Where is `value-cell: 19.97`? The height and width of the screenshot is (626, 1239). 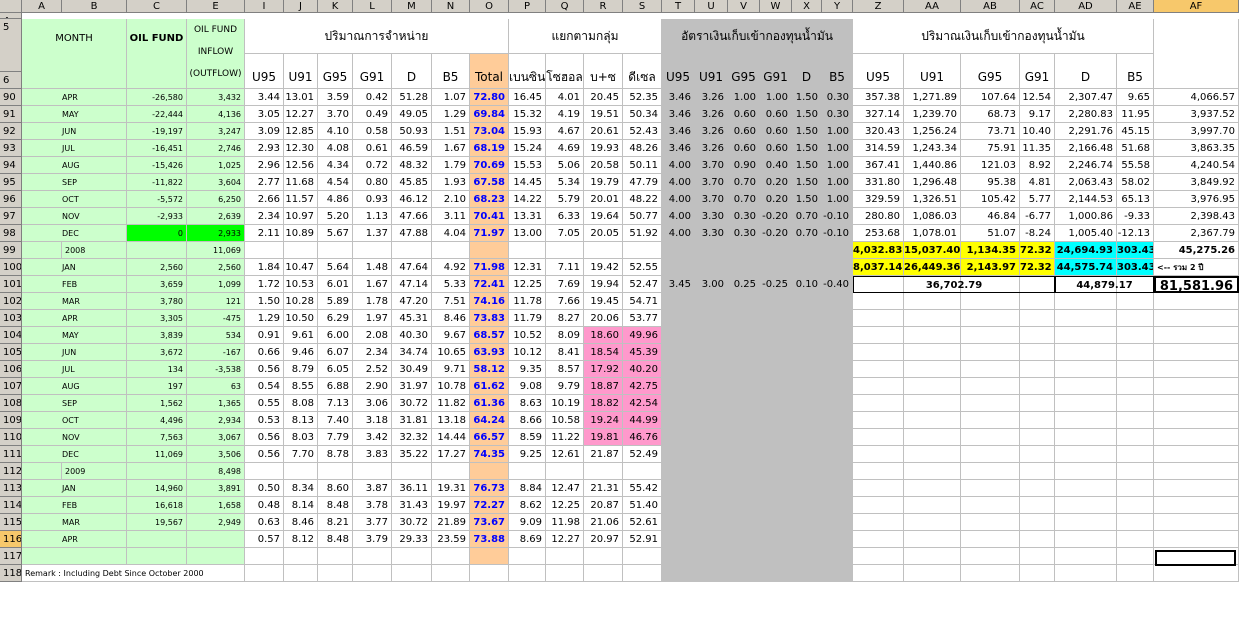
value-cell: 19.97 is located at coordinates (451, 505).